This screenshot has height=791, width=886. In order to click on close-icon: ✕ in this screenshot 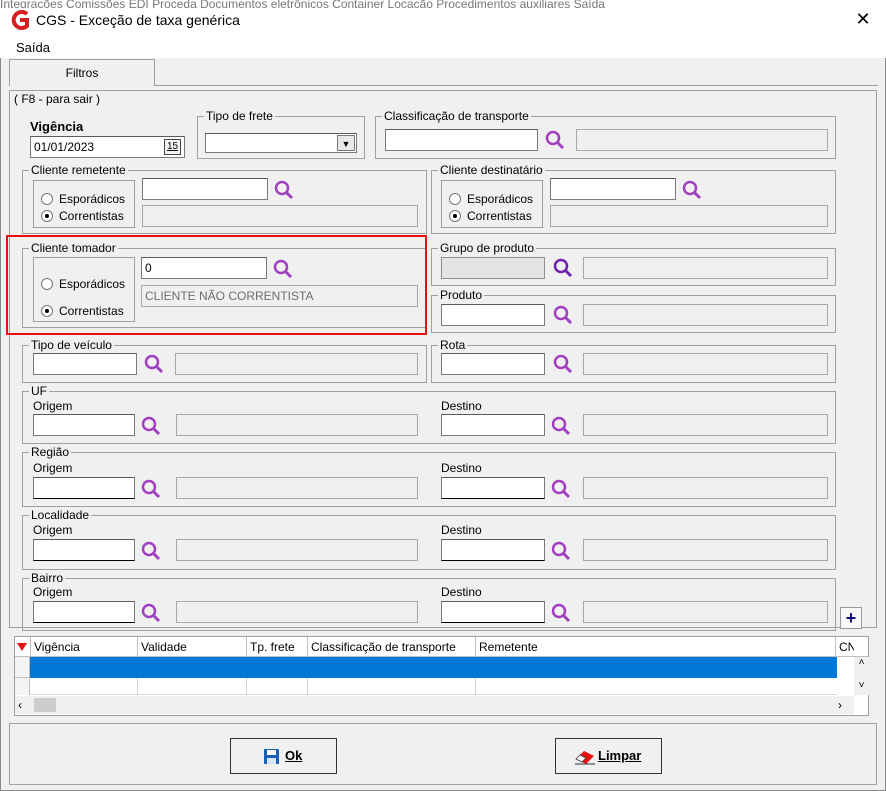, I will do `click(863, 19)`.